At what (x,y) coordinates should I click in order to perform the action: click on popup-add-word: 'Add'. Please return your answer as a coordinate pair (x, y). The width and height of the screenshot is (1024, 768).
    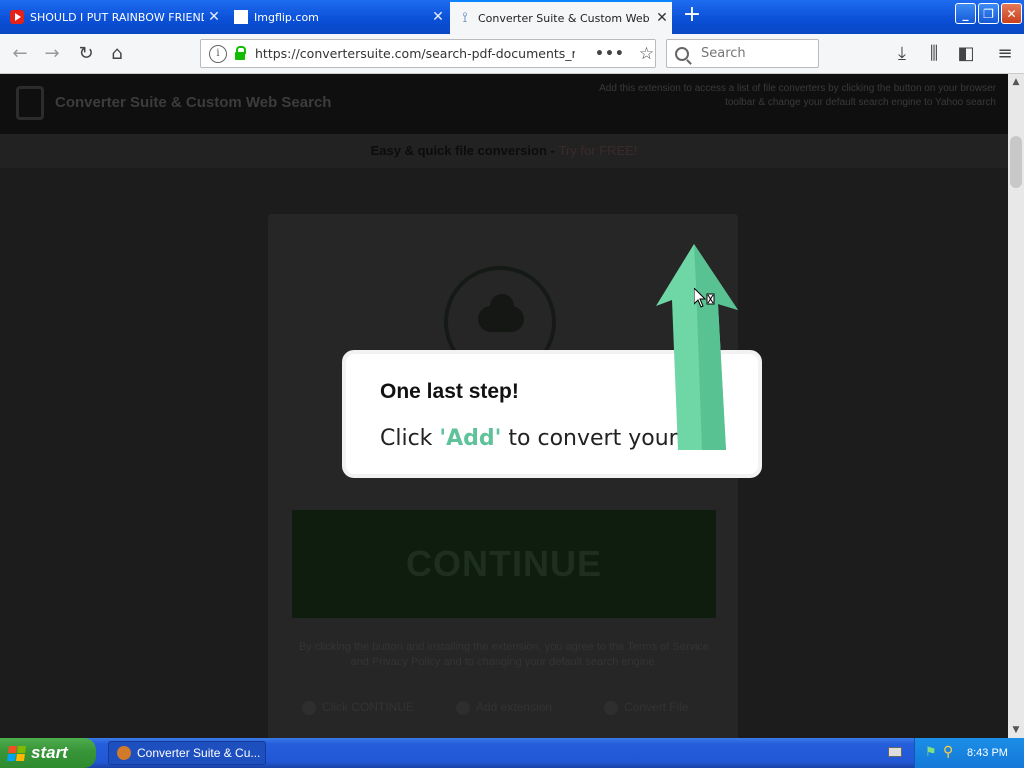
    Looking at the image, I should click on (470, 438).